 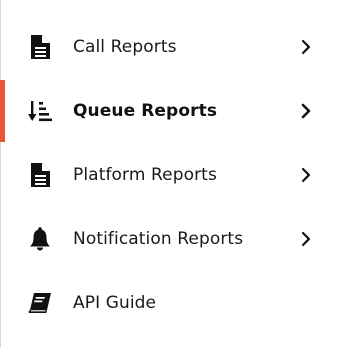 What do you see at coordinates (2, 111) in the screenshot?
I see `active-indicator` at bounding box center [2, 111].